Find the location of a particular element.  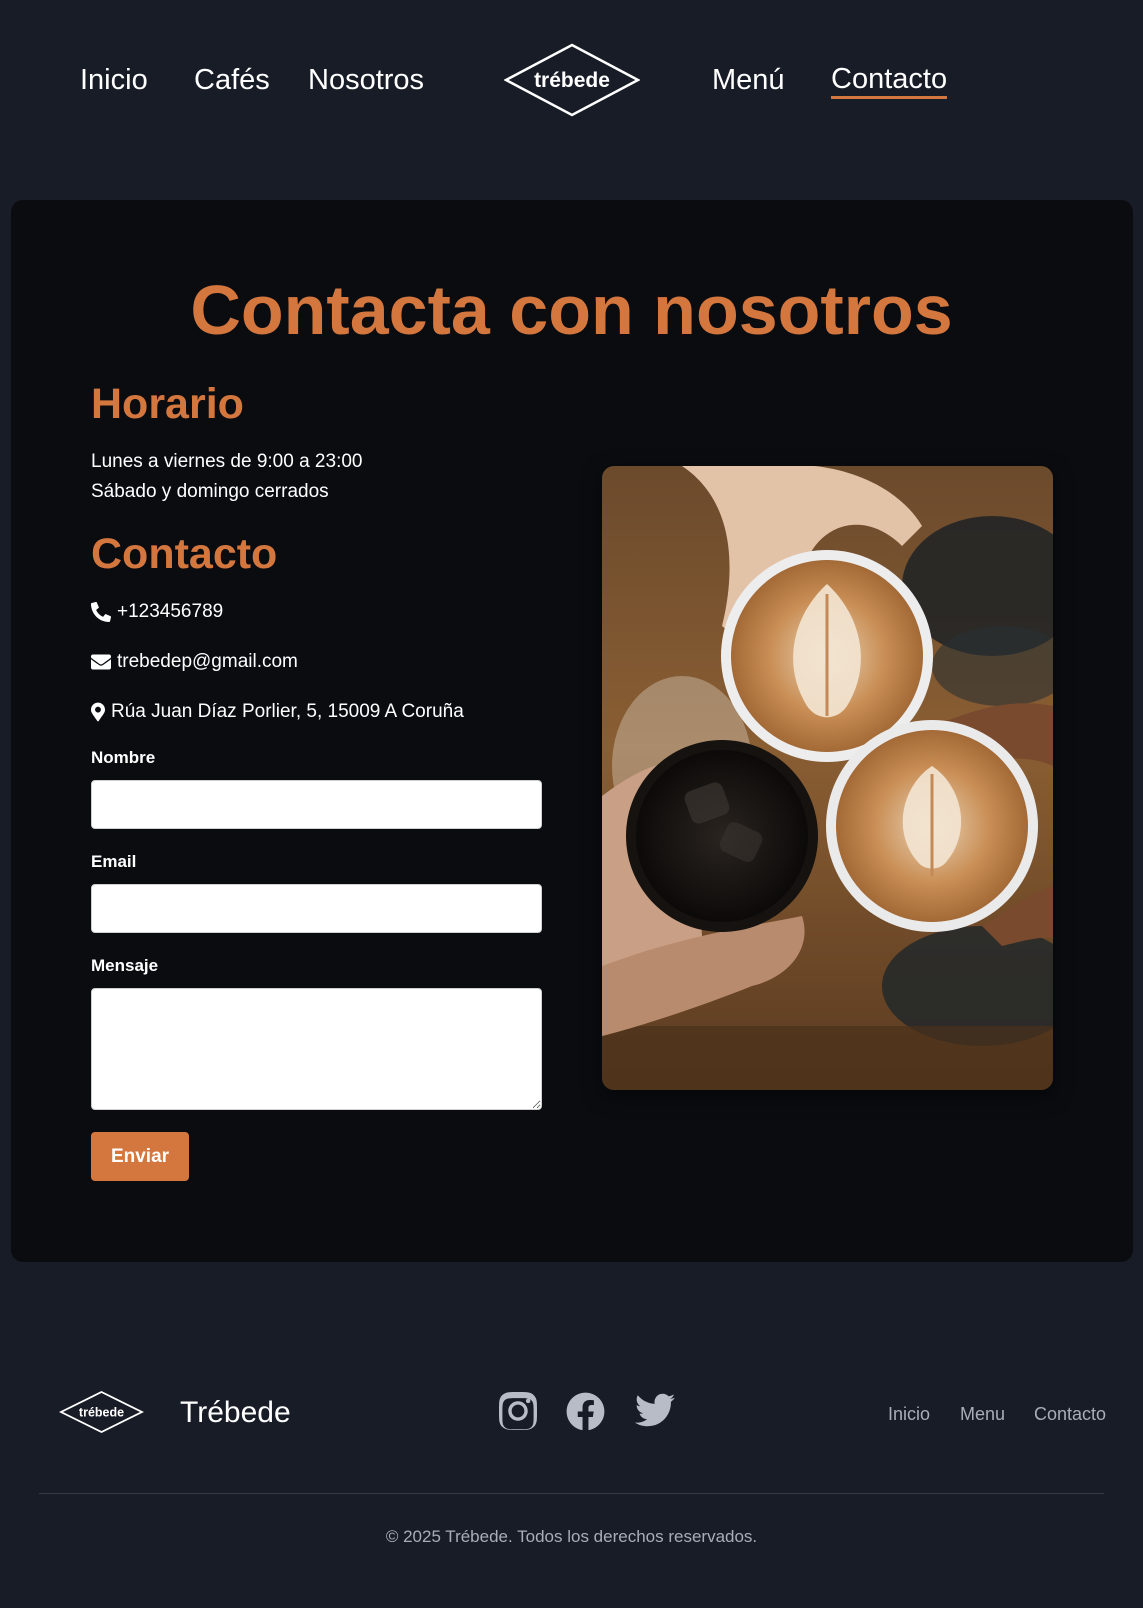

schedule-weekdays: Lunes a viernes de 9:00 a 23:00 is located at coordinates (227, 461).